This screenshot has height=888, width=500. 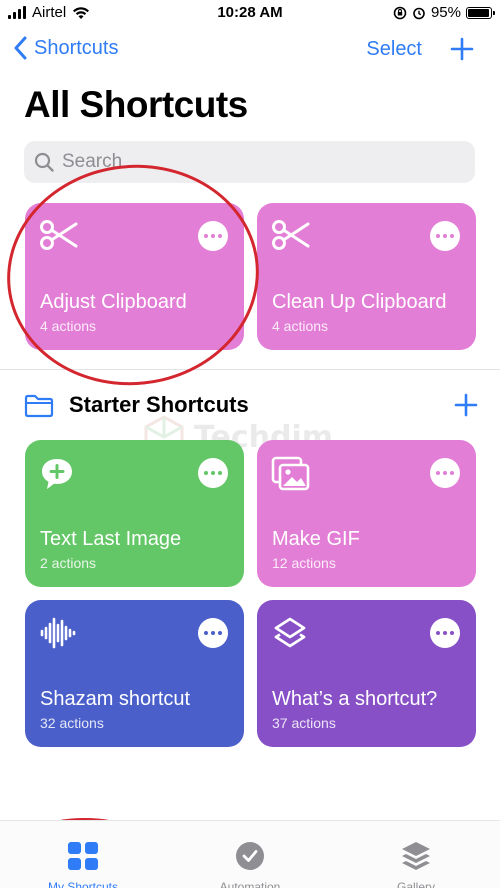 I want to click on tab-label: My Shortcuts, so click(x=83, y=884).